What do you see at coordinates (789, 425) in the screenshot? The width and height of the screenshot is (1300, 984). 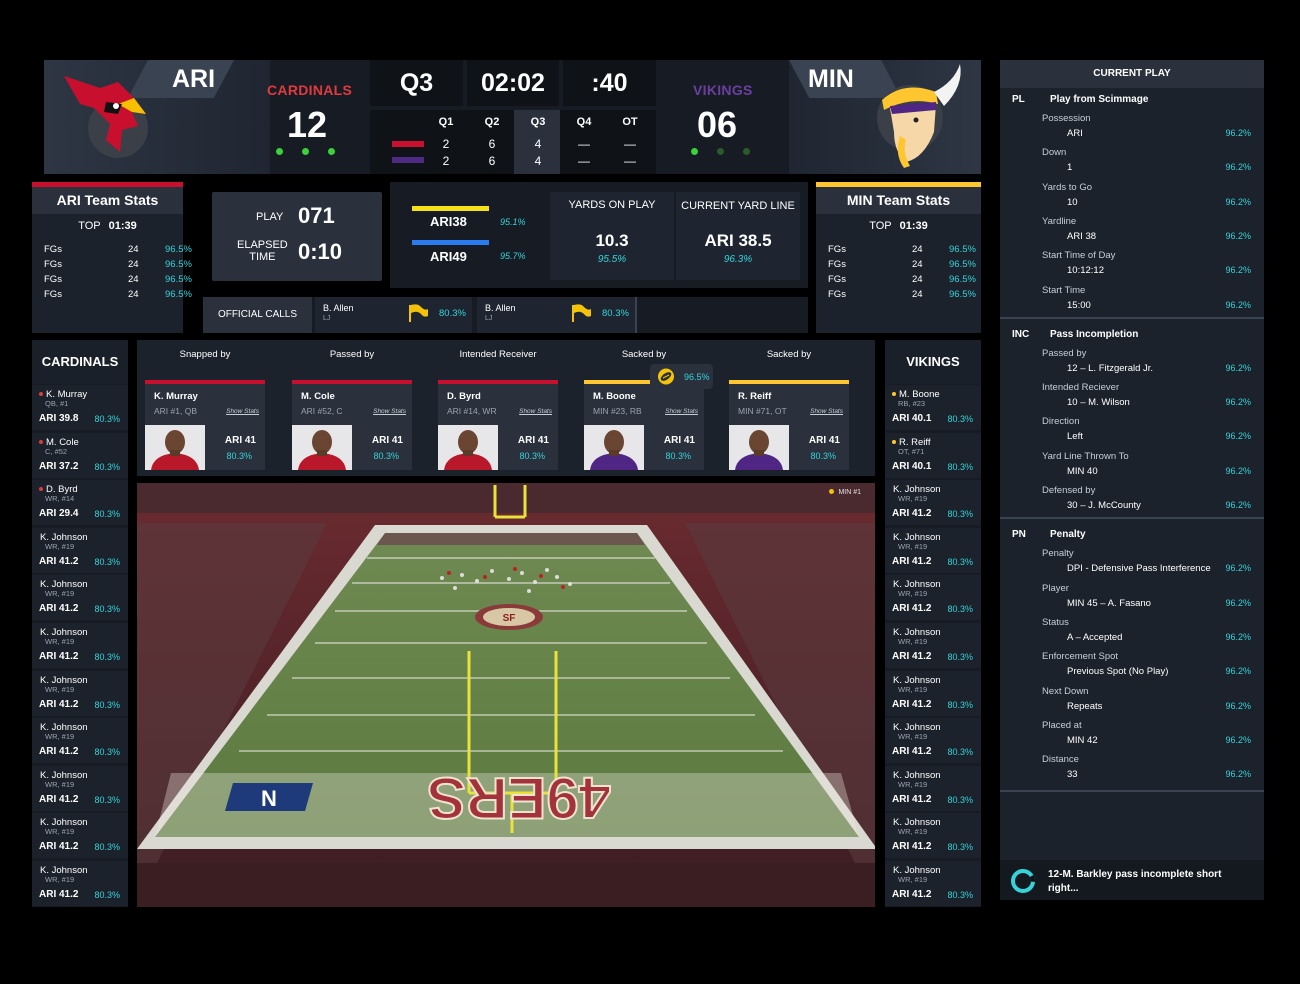 I see `involvement-card: R. Reiff MIN #71, OT Show Stats ARI 41 80.3%` at bounding box center [789, 425].